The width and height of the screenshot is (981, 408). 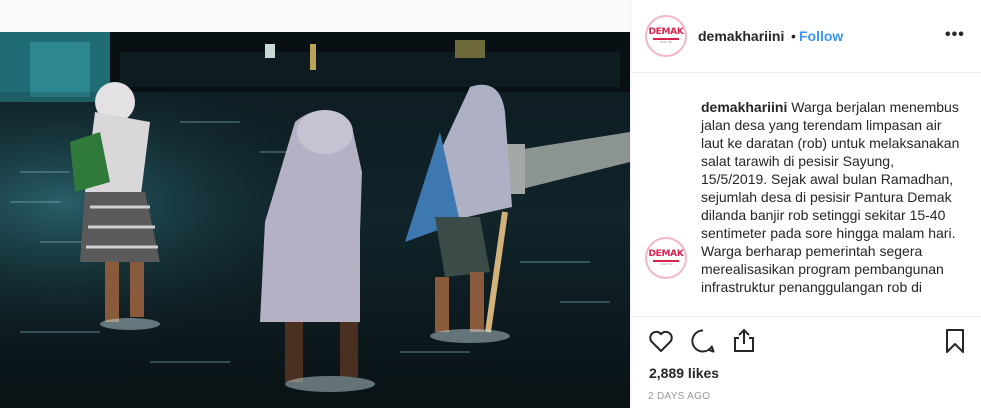 I want to click on avatar: DEMAK HARI INI, so click(x=666, y=36).